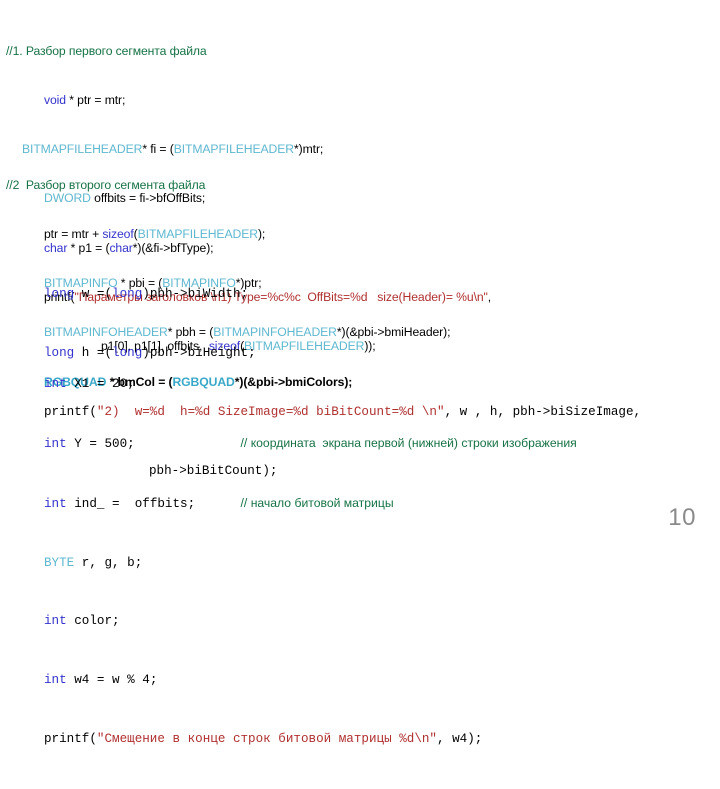 The height and width of the screenshot is (789, 720). What do you see at coordinates (112, 680) in the screenshot?
I see `code-token: w4 = w % 4;` at bounding box center [112, 680].